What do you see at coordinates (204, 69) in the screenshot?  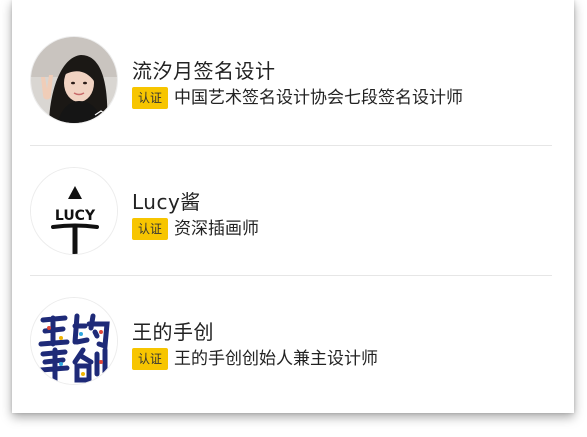 I see `designer-name: 流汐月签名设计` at bounding box center [204, 69].